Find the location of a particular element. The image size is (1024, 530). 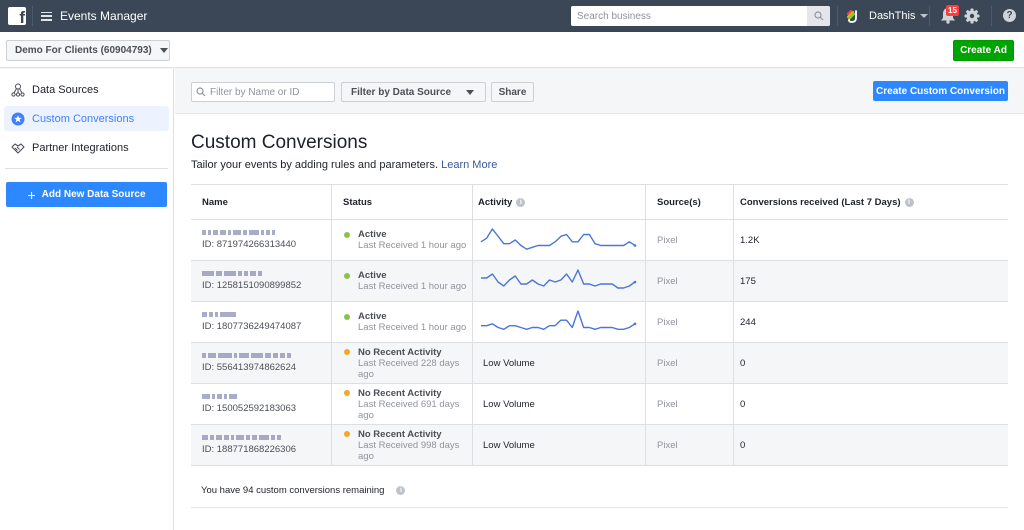

search-button is located at coordinates (818, 16).